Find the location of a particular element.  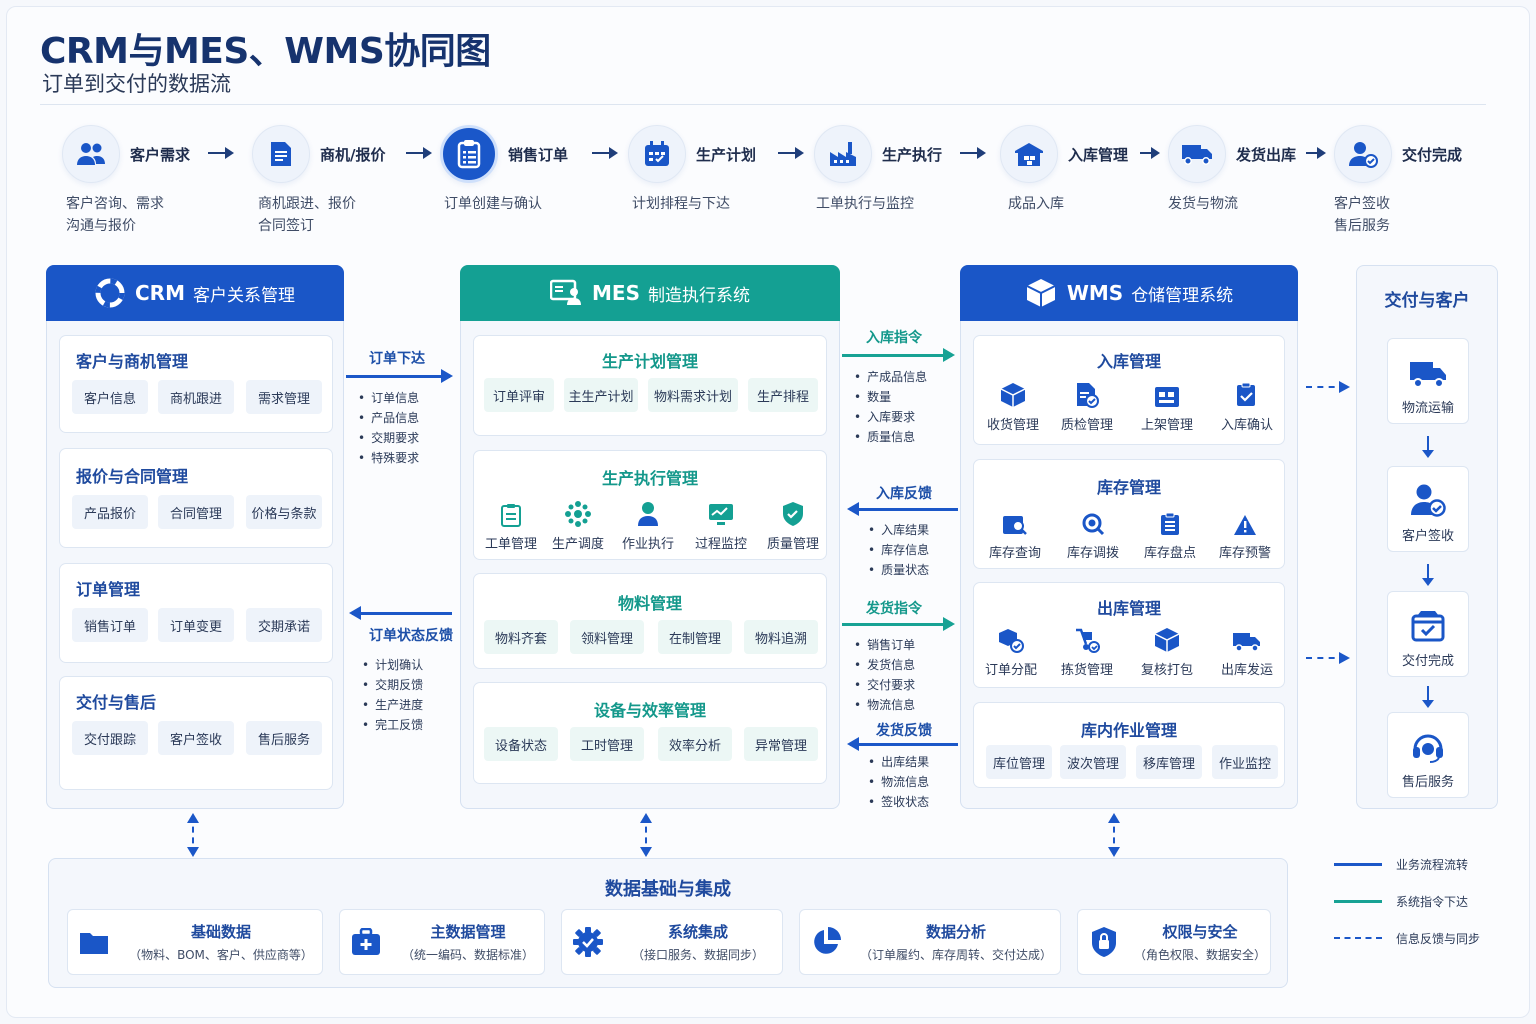

chip: 作业监控 is located at coordinates (1245, 762).